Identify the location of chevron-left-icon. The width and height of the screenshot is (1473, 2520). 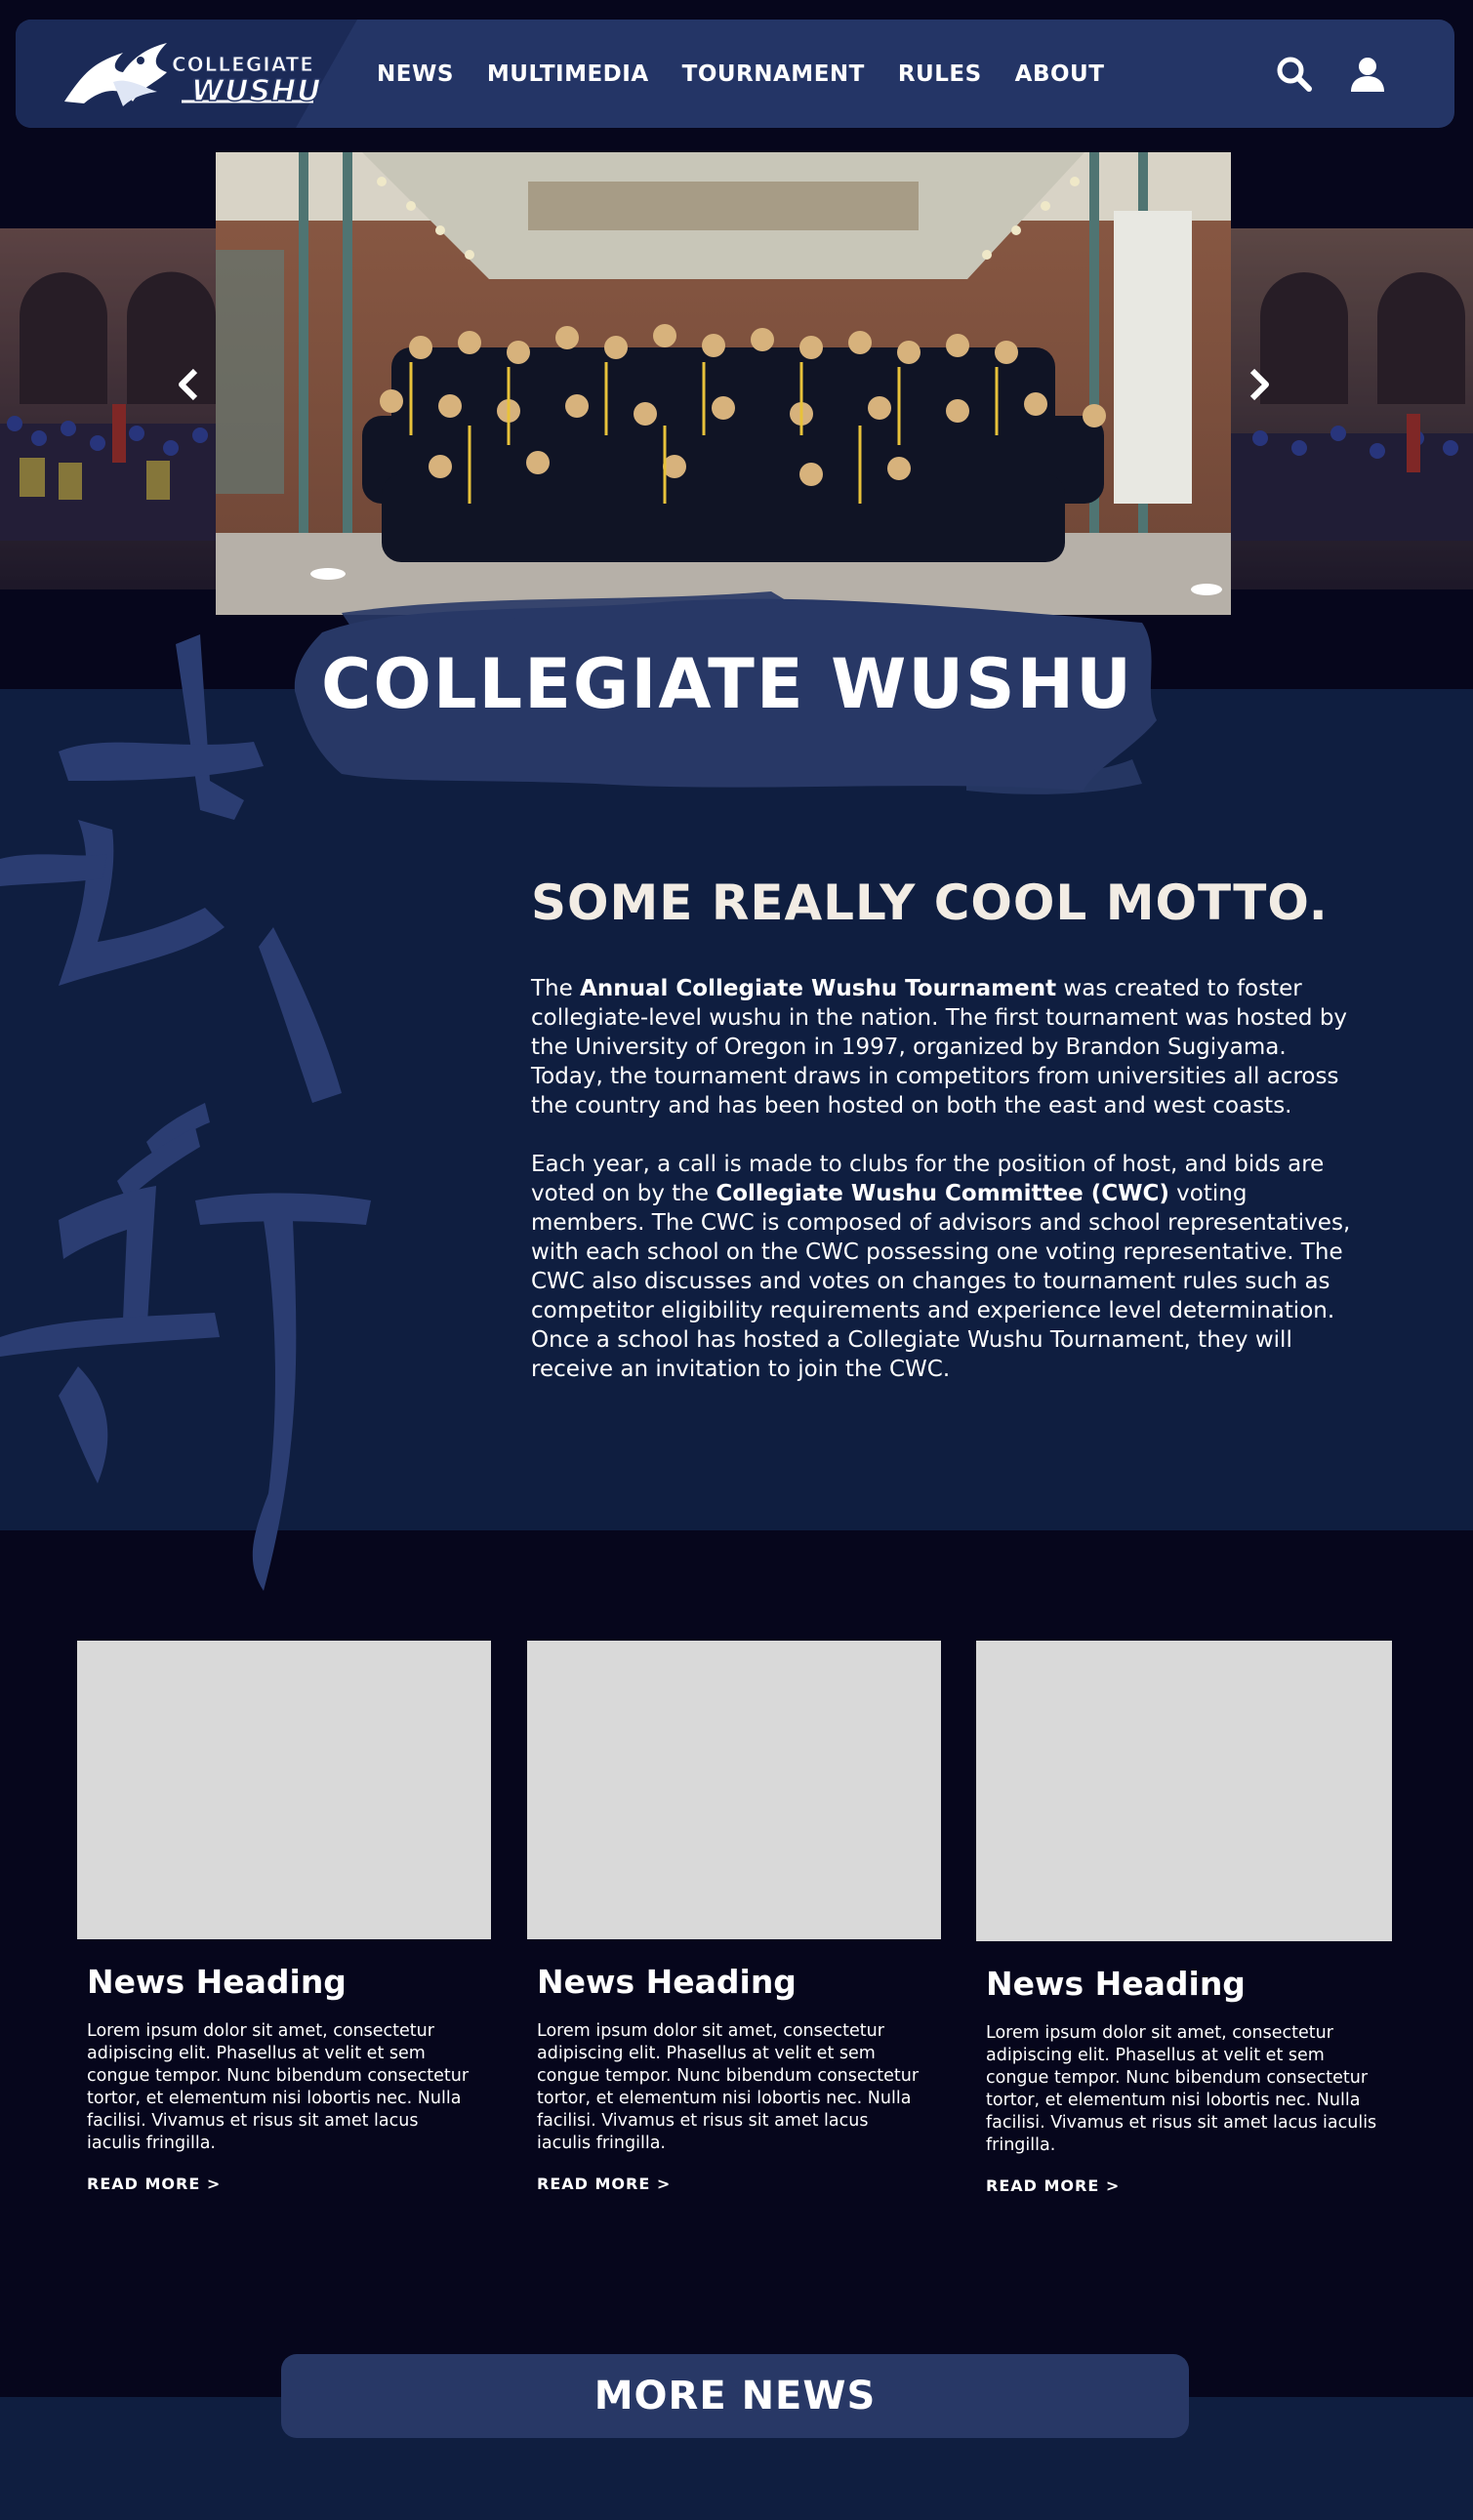
(188, 384).